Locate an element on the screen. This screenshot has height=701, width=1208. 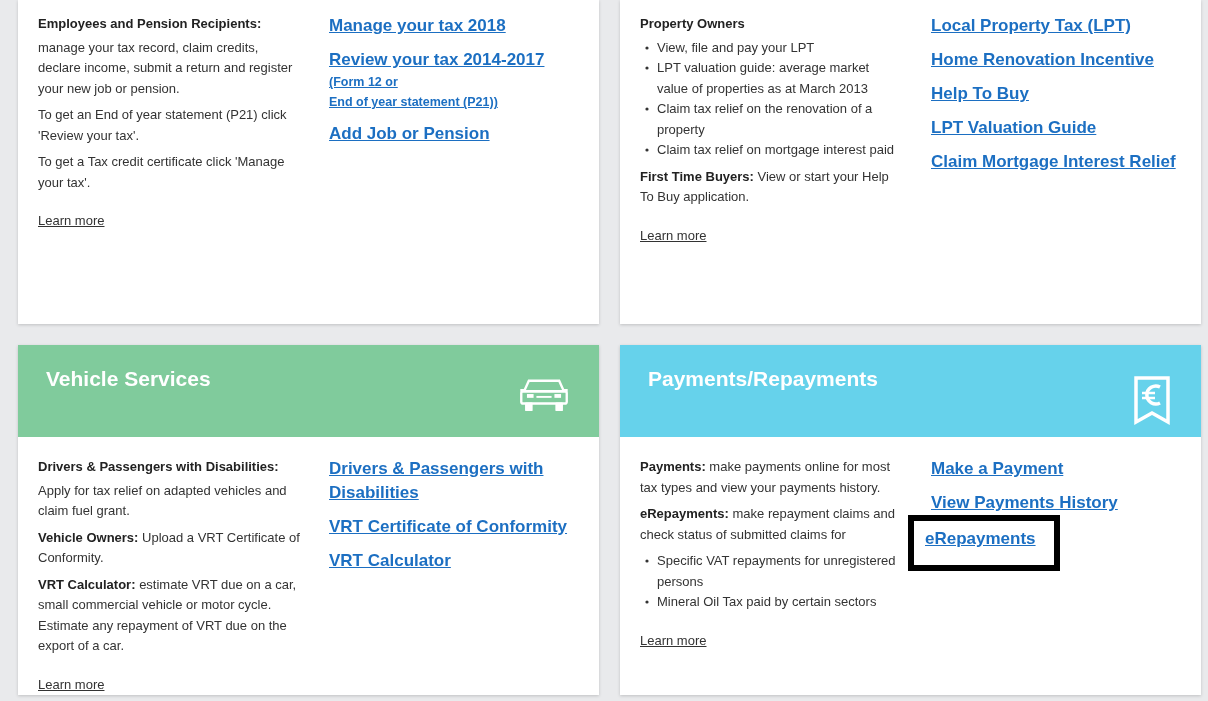
service-link: VRT Calculator is located at coordinates (390, 561).